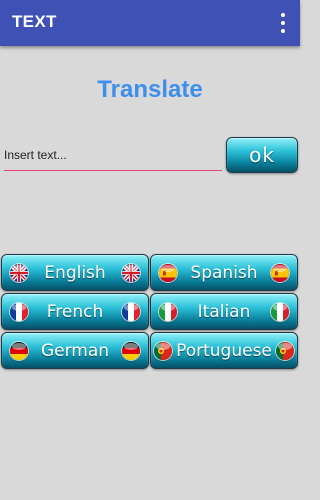 Image resolution: width=320 pixels, height=500 pixels. Describe the element at coordinates (150, 89) in the screenshot. I see `page-title: Translate` at that location.